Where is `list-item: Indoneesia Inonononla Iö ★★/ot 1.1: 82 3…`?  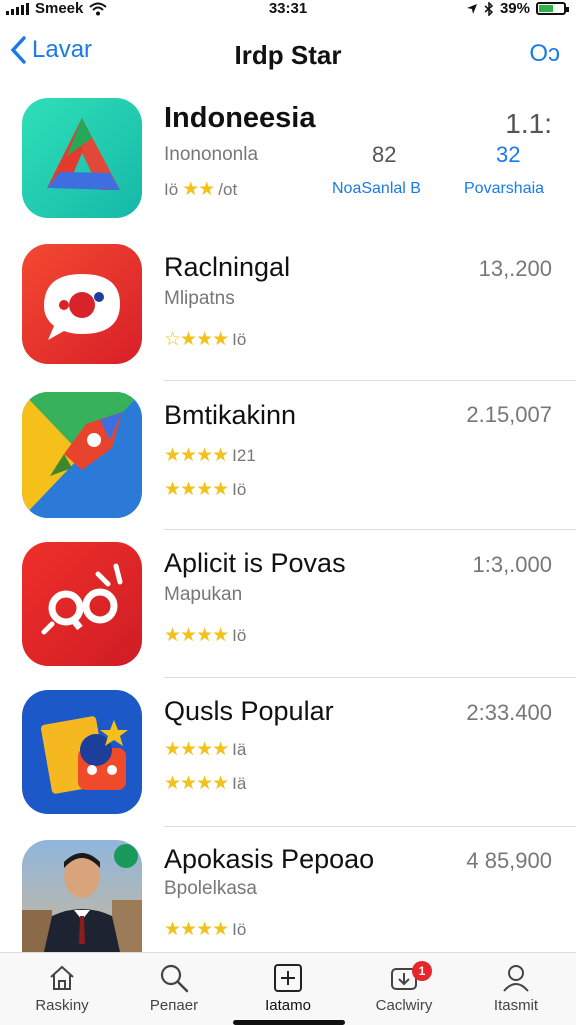 list-item: Indoneesia Inonononla Iö ★★/ot 1.1: 82 3… is located at coordinates (288, 168).